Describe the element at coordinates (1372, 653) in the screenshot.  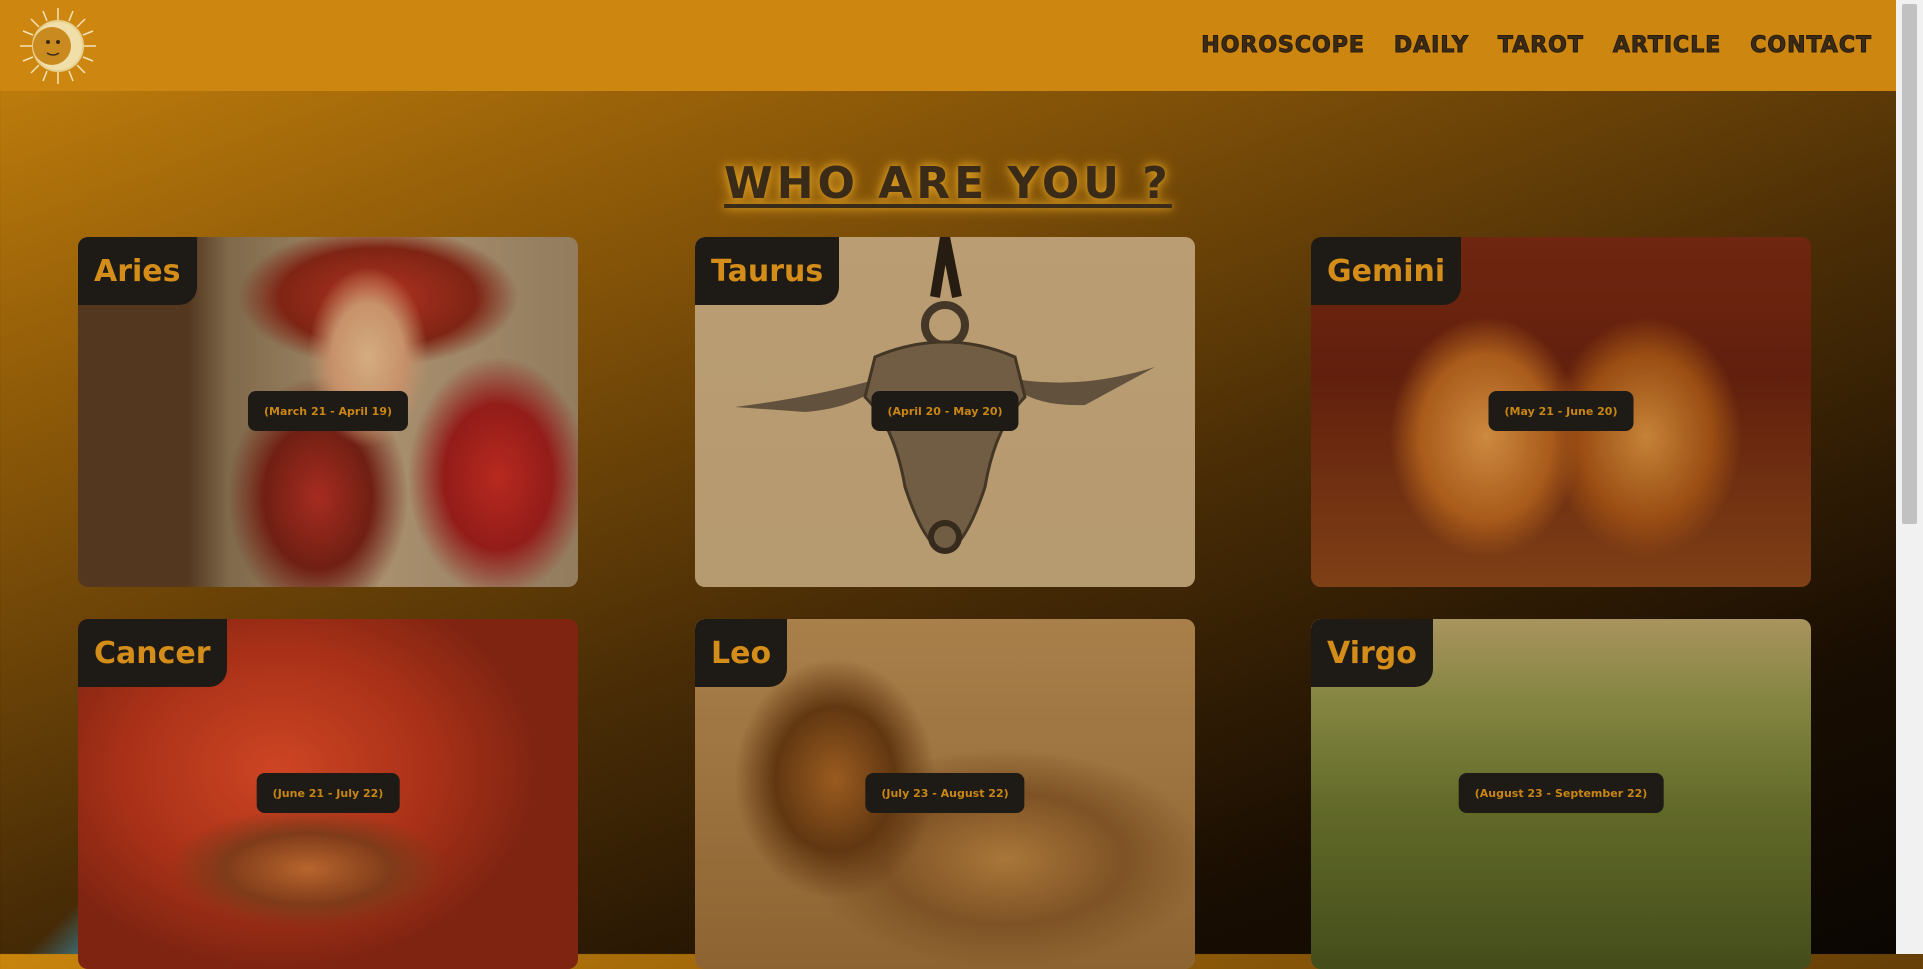
I see `sign-name: Virgo` at that location.